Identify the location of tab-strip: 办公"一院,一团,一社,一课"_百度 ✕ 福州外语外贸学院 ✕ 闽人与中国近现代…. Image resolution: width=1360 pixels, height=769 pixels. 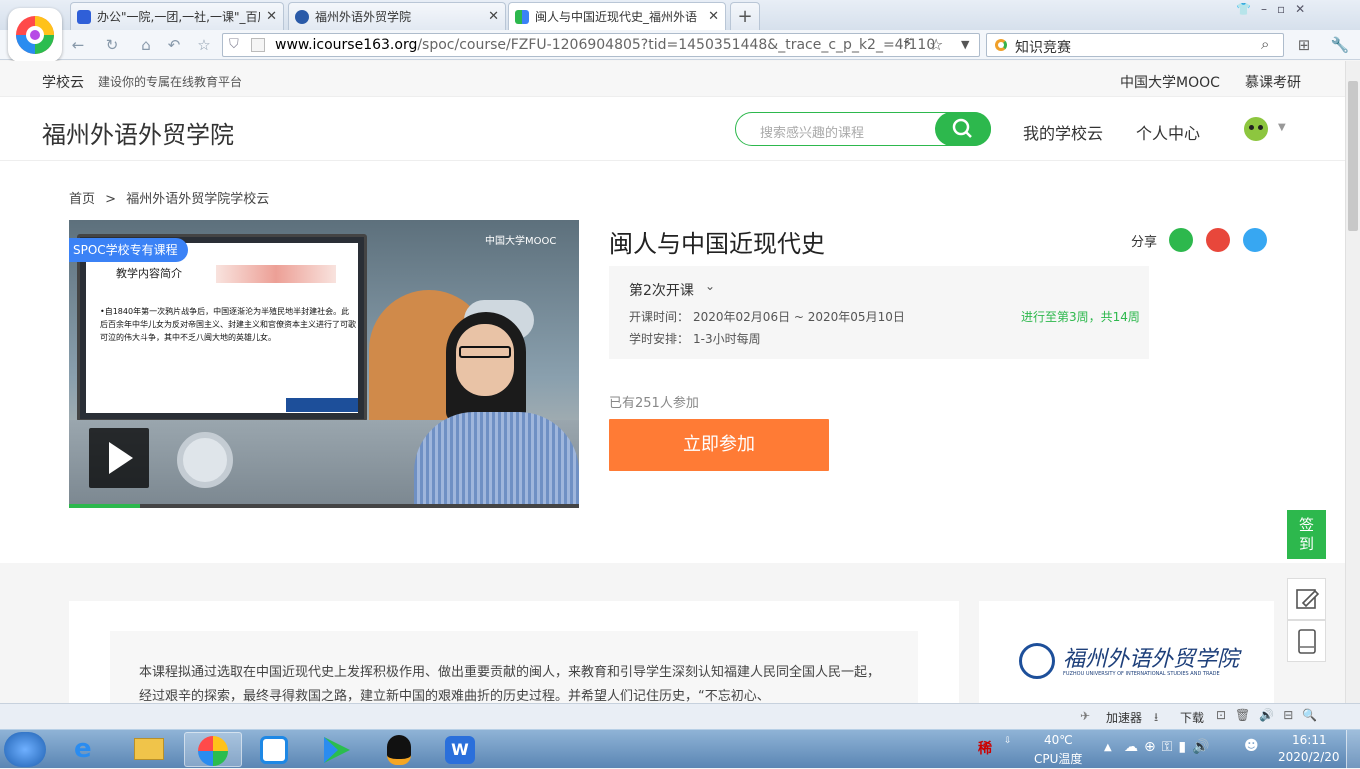
(680, 15).